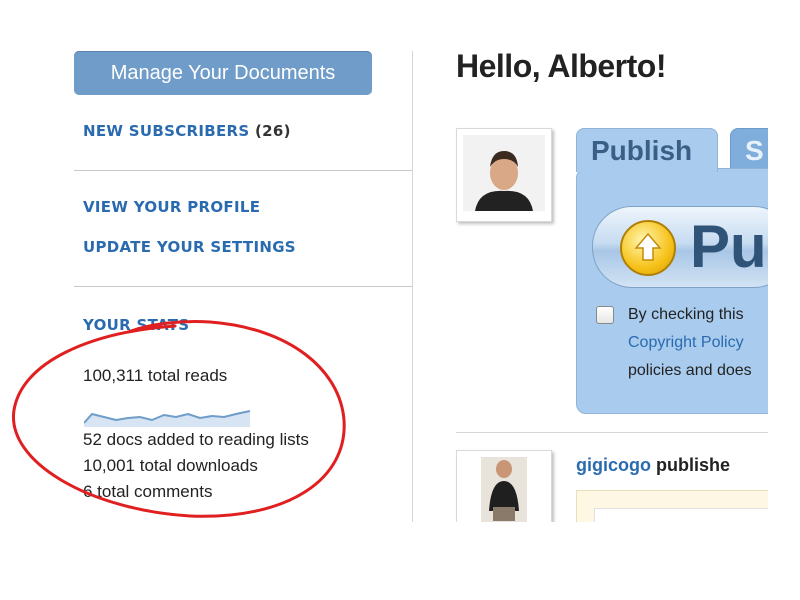 This screenshot has height=600, width=800. Describe the element at coordinates (223, 73) in the screenshot. I see `manage-documents-button: Manage Your Documents` at that location.